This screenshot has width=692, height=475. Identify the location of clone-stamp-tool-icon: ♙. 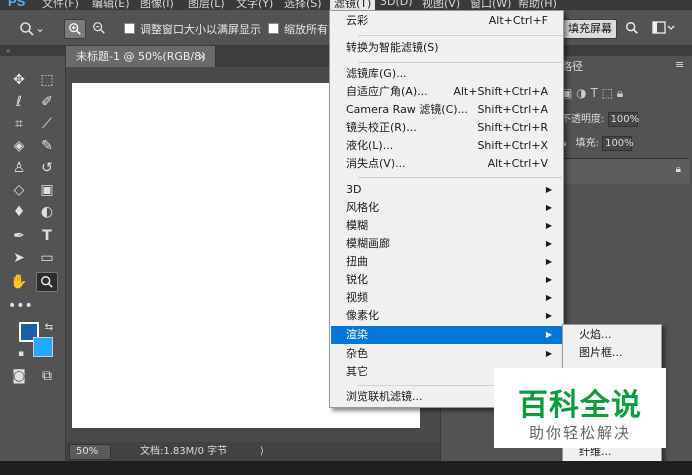
(19, 168).